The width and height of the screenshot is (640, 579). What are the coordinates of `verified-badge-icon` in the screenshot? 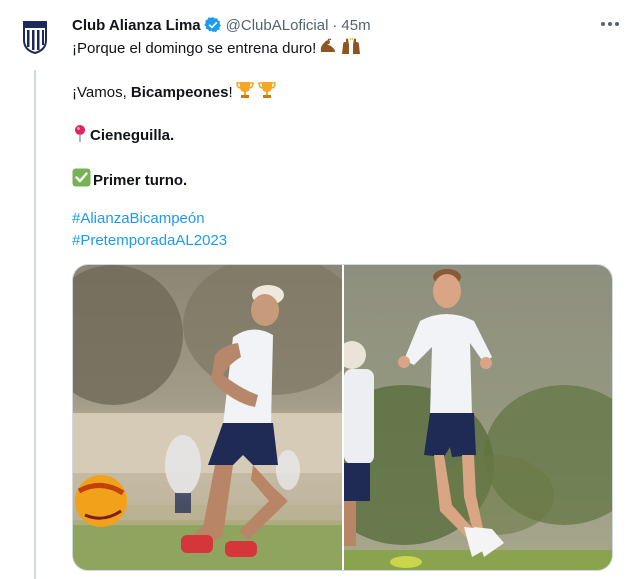 It's located at (212, 25).